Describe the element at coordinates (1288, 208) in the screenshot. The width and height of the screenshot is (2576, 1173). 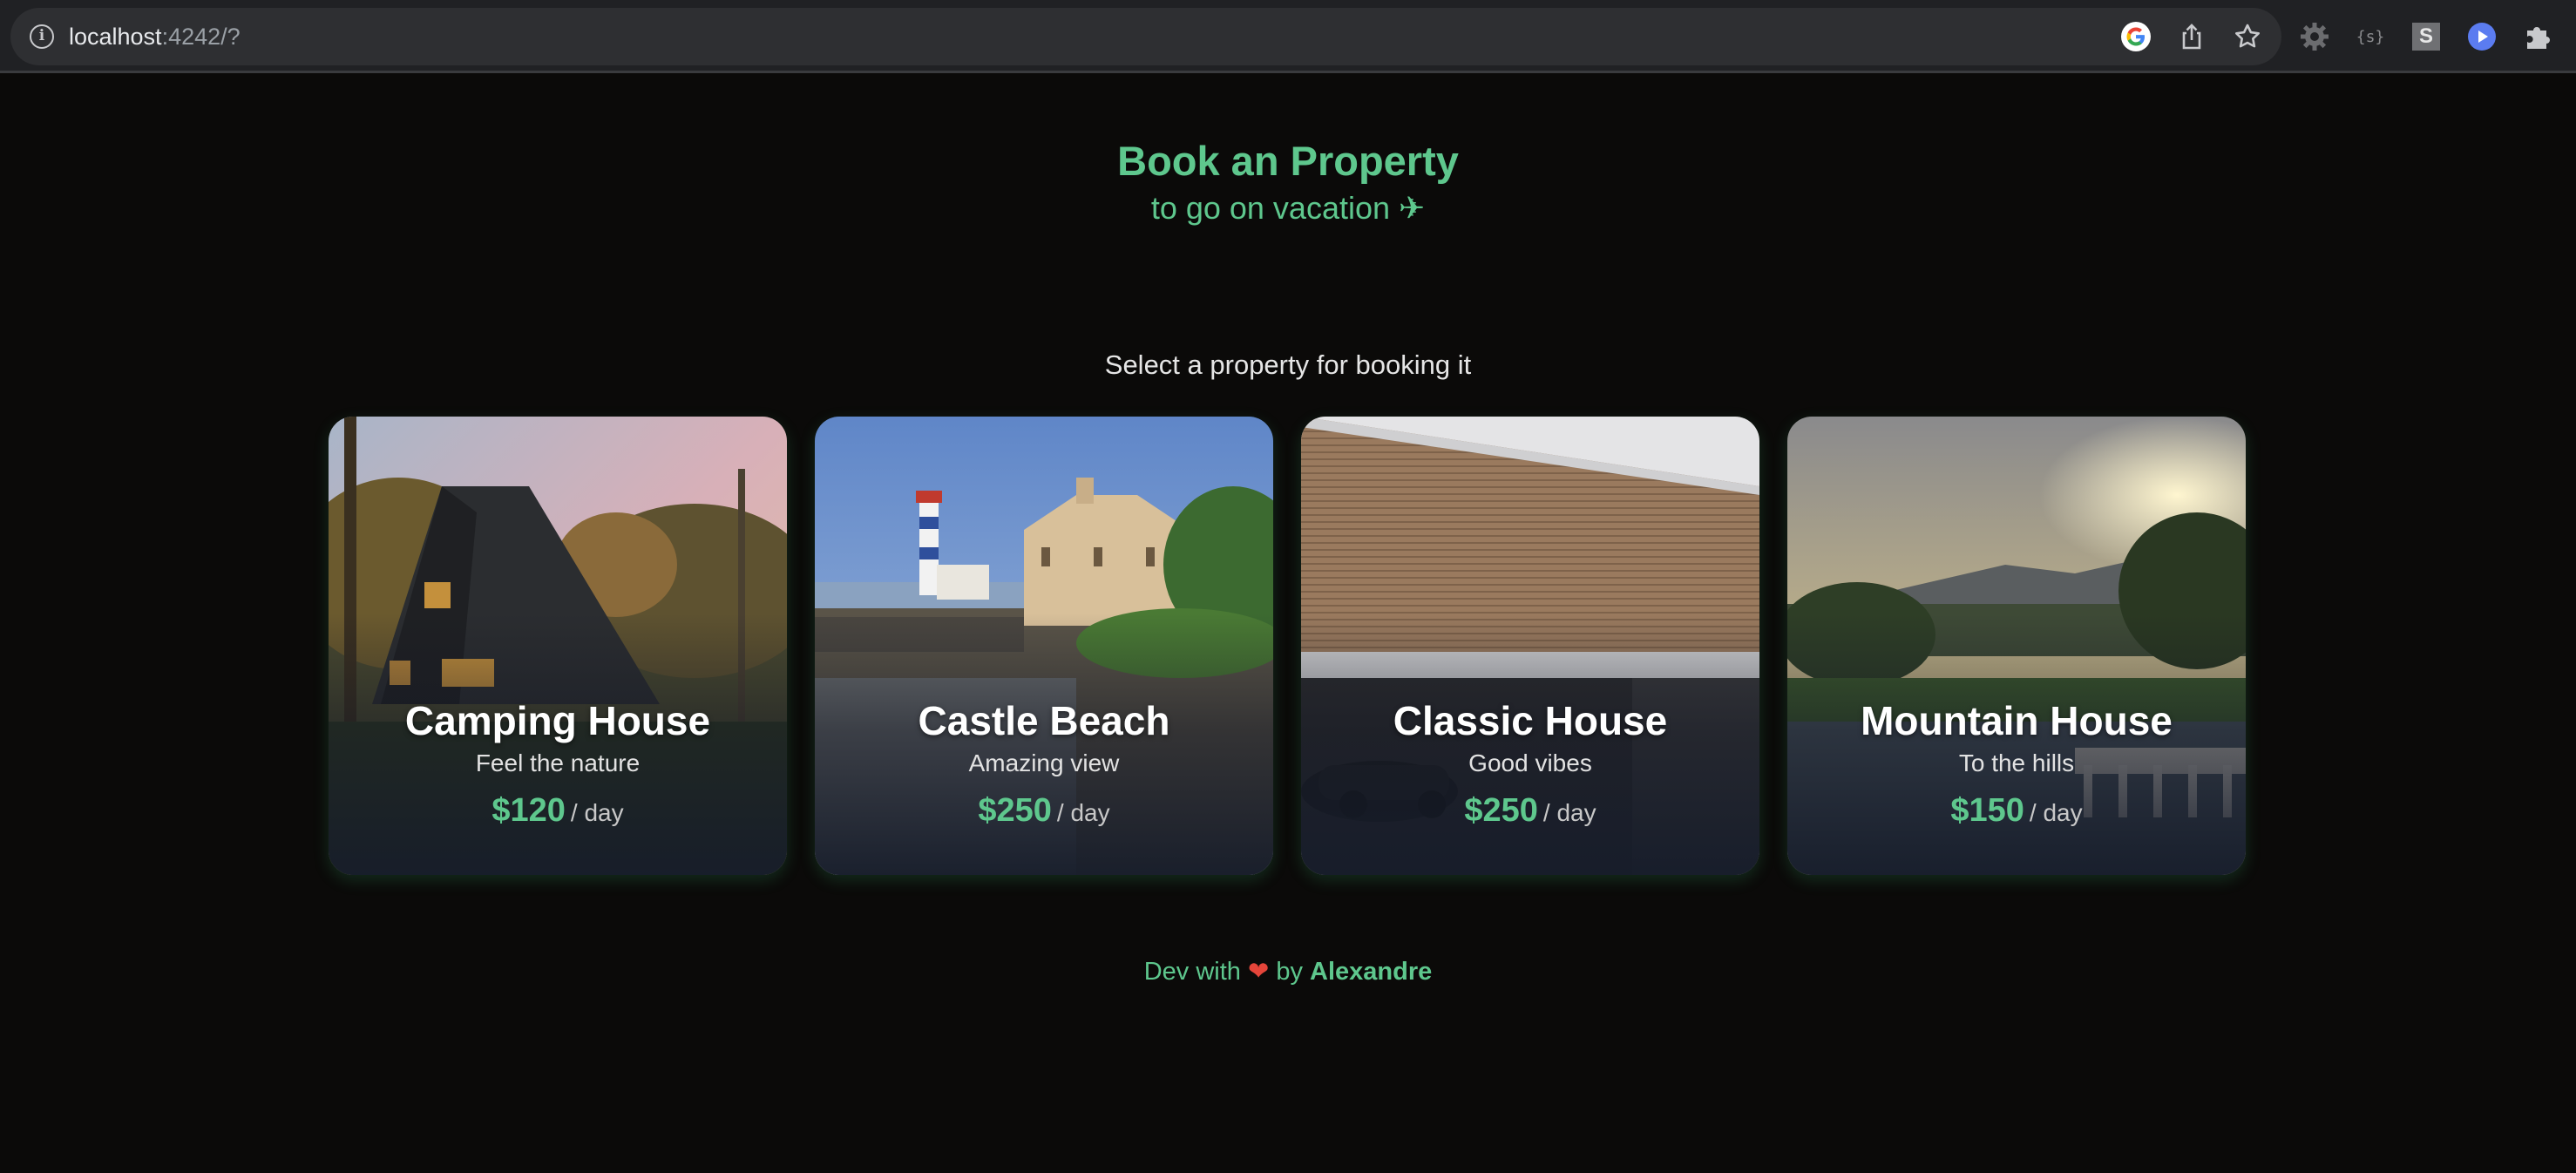
I see `page-subtitle: to go on vacation ✈` at that location.